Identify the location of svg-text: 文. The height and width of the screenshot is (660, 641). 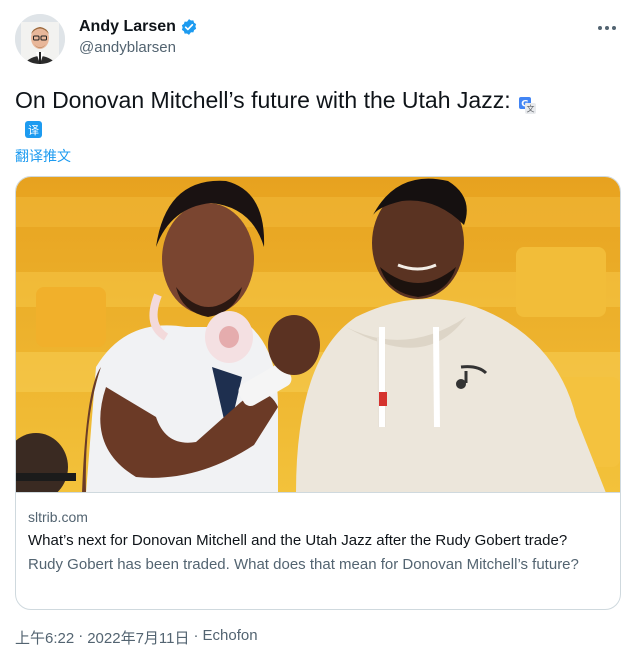
(530, 108).